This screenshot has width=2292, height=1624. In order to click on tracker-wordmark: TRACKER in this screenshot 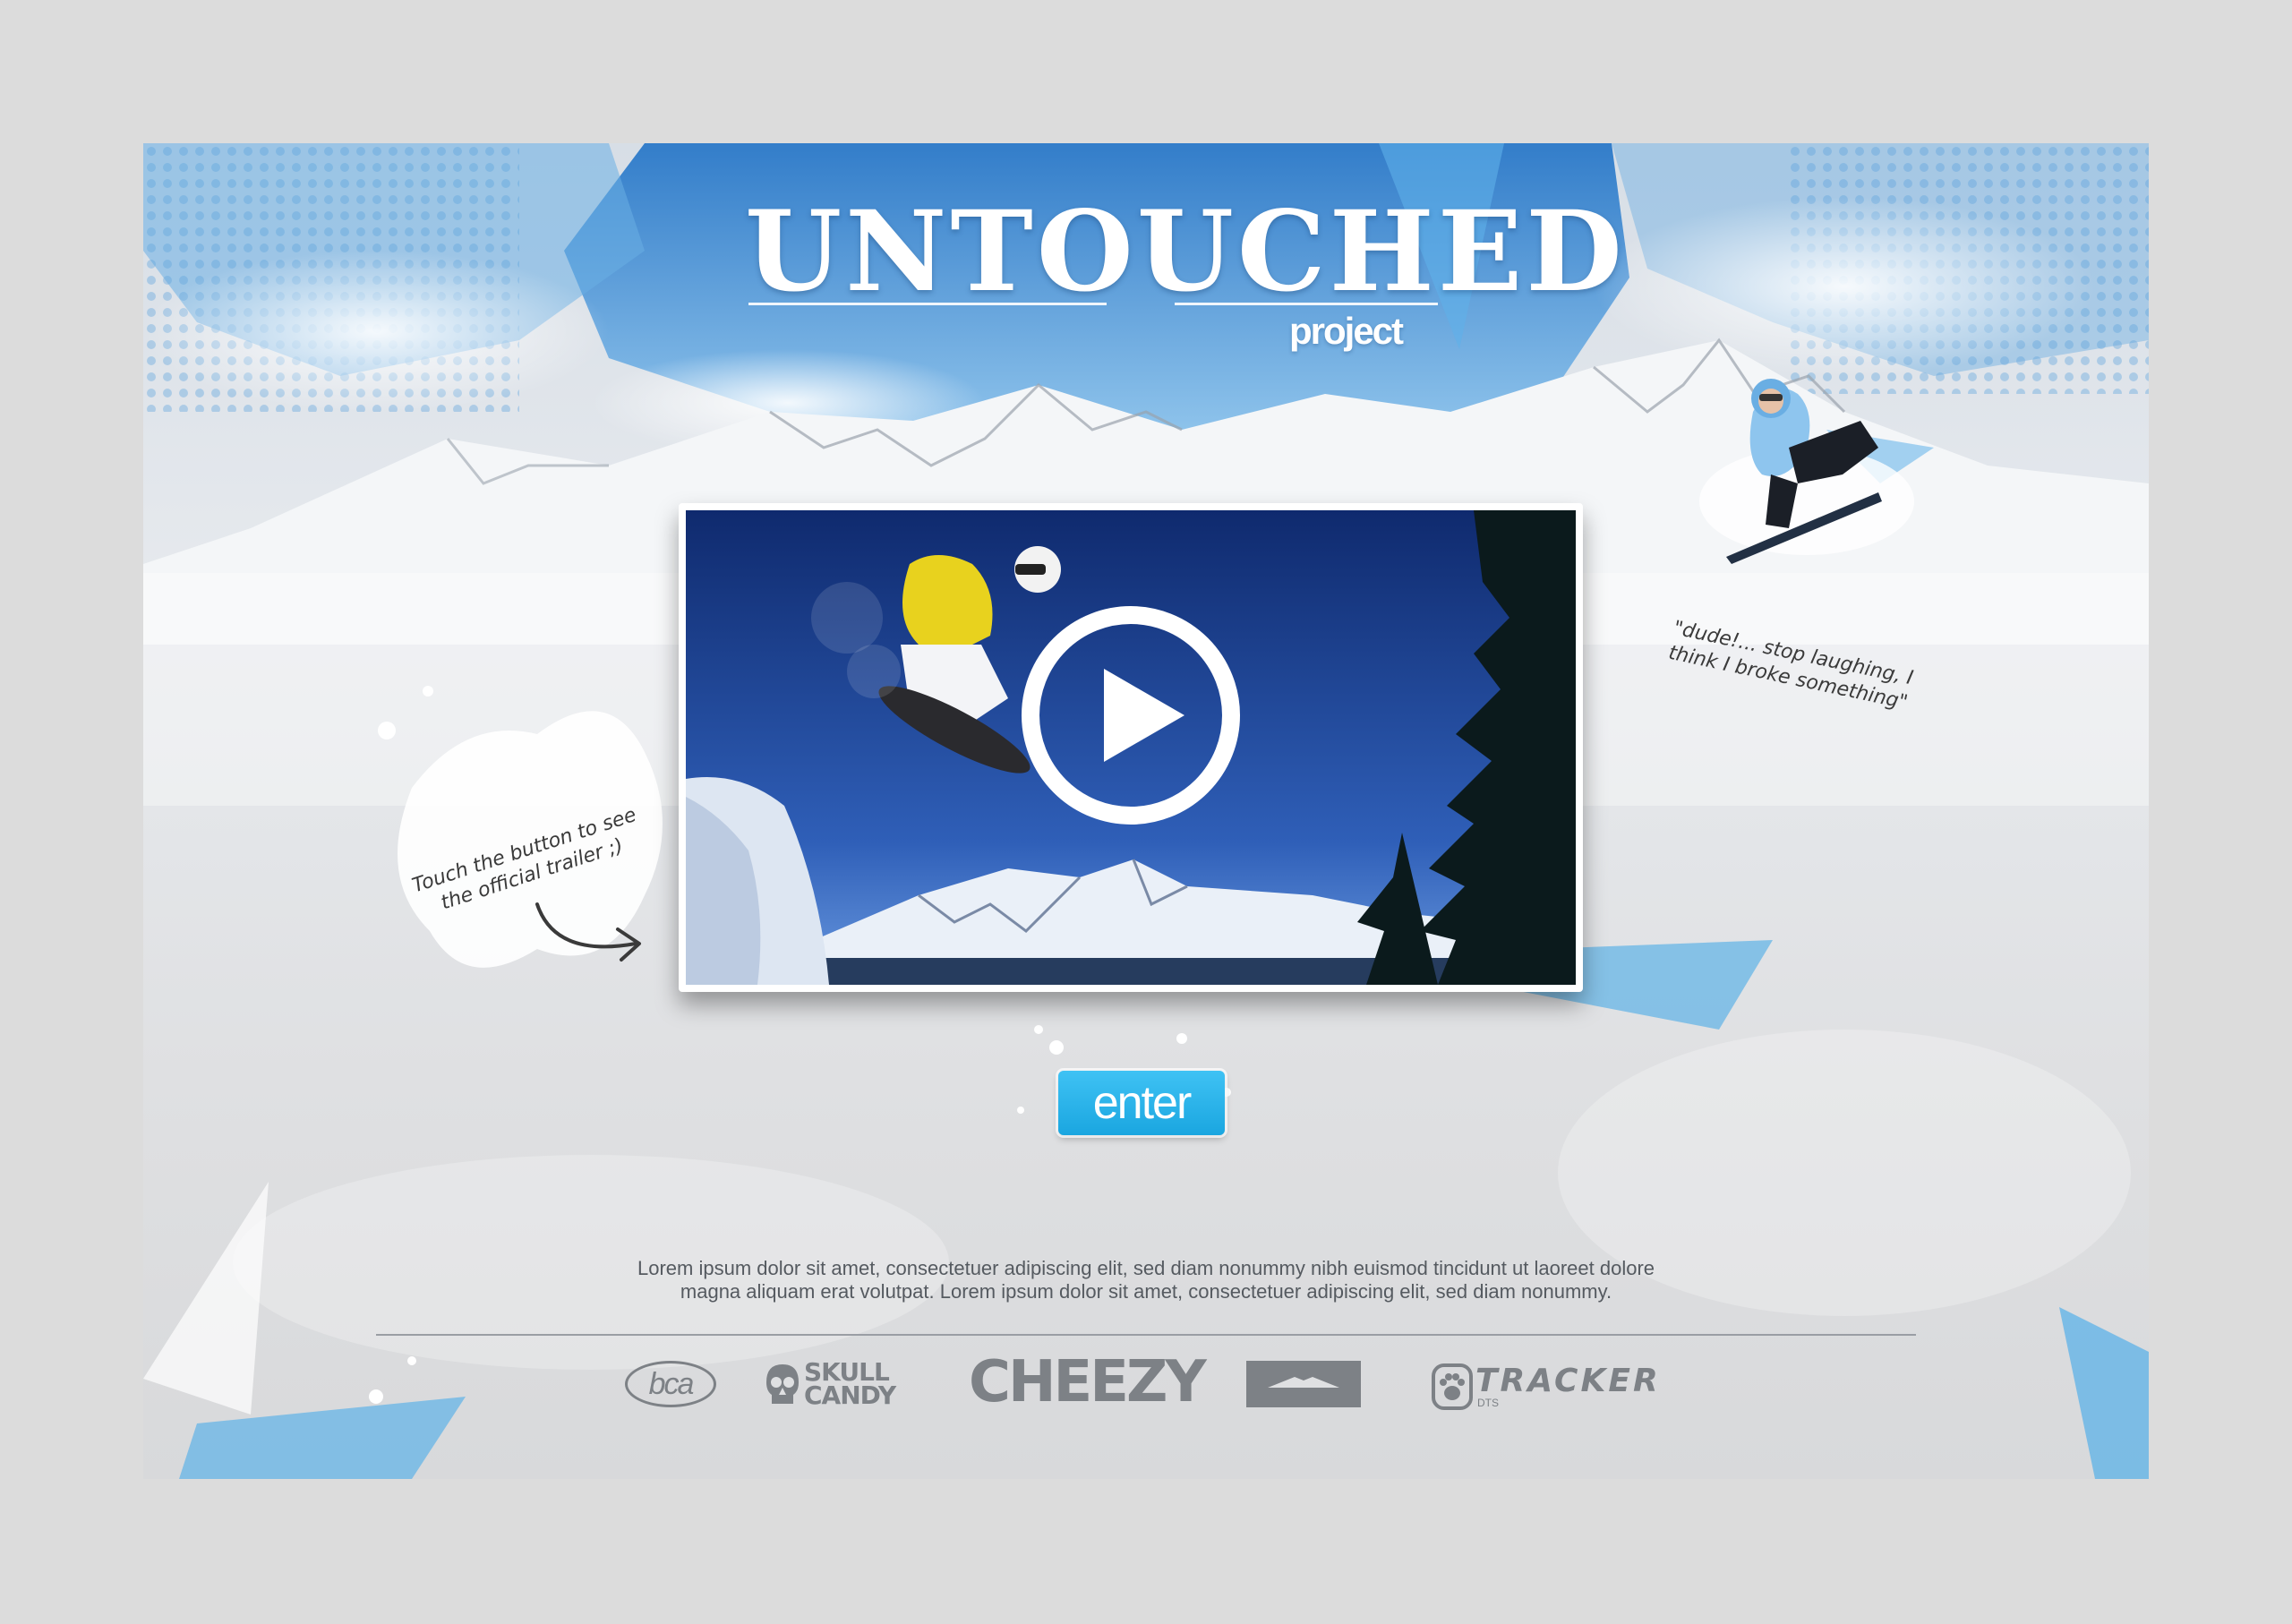, I will do `click(1568, 1381)`.